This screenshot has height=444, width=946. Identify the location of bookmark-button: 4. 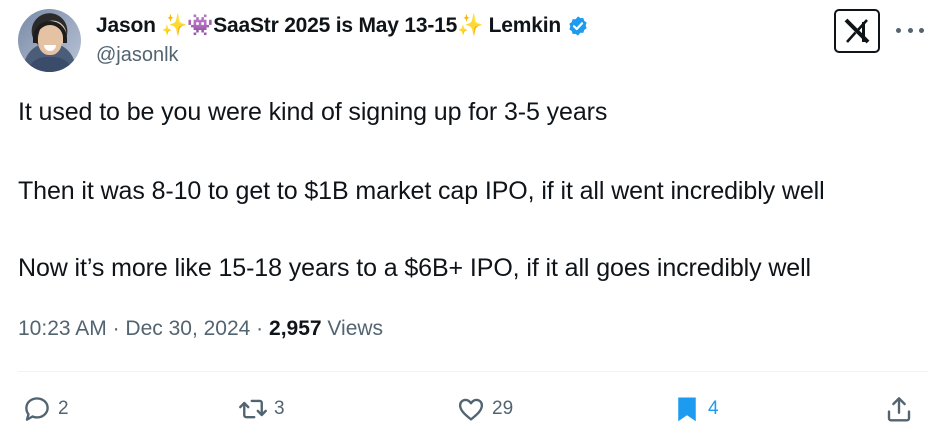
(695, 409).